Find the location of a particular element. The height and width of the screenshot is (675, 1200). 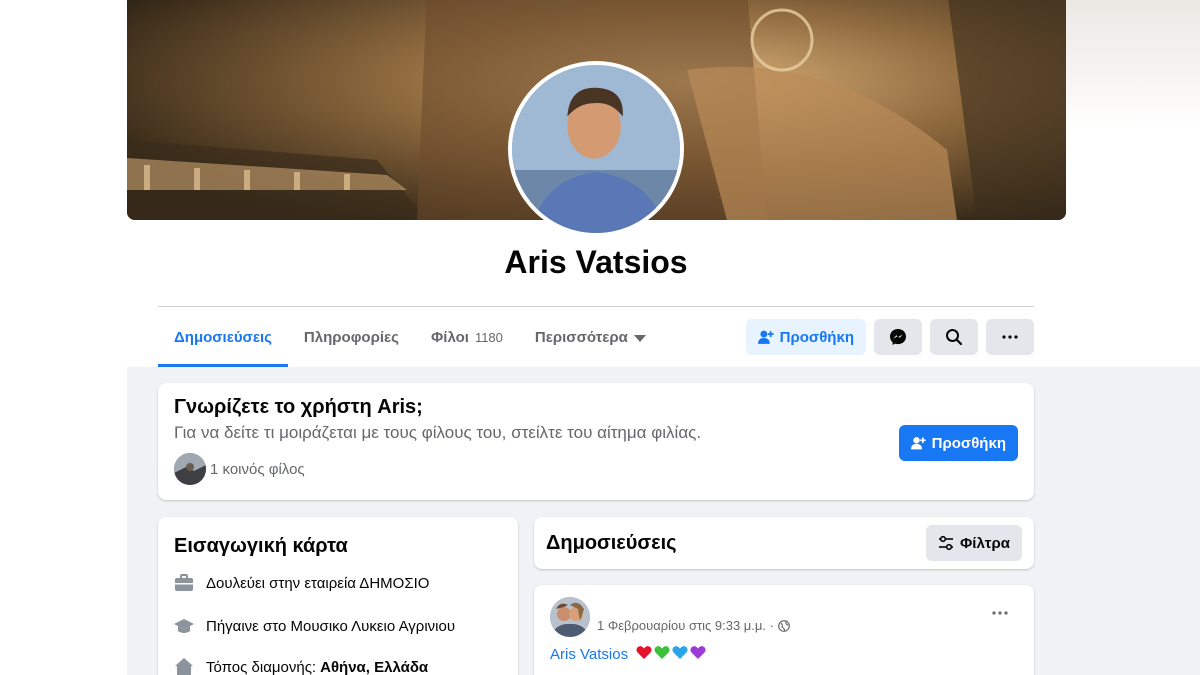

messenger-icon is located at coordinates (898, 337).